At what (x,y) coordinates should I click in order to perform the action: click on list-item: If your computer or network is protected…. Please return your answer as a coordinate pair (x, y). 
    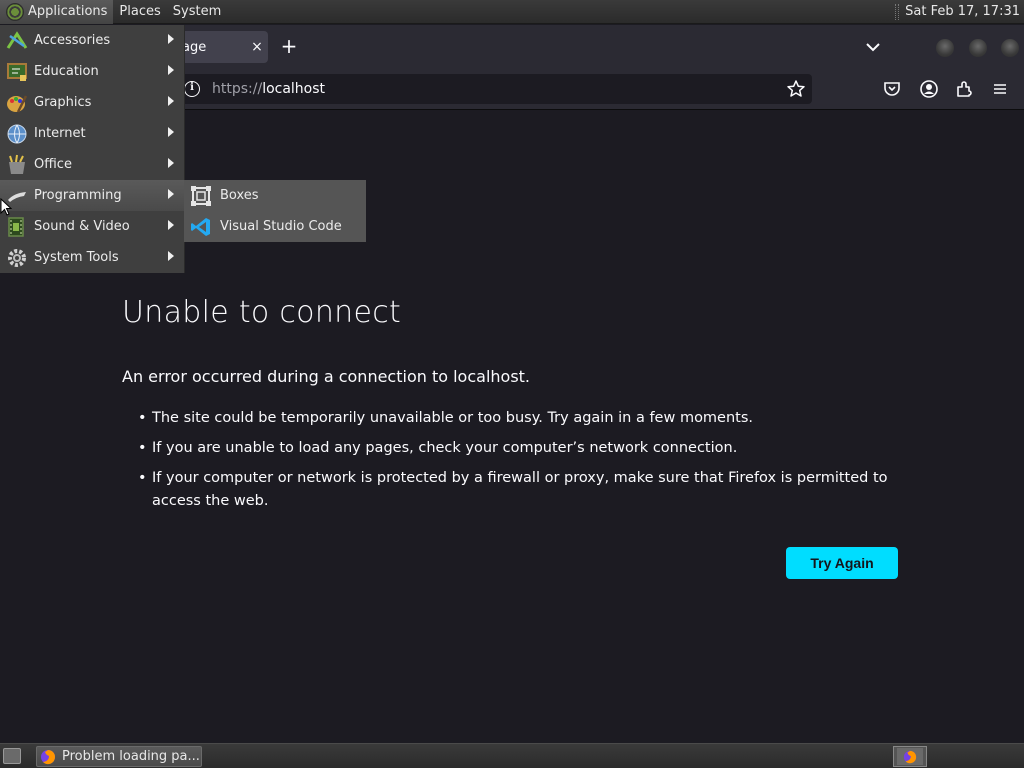
    Looking at the image, I should click on (518, 490).